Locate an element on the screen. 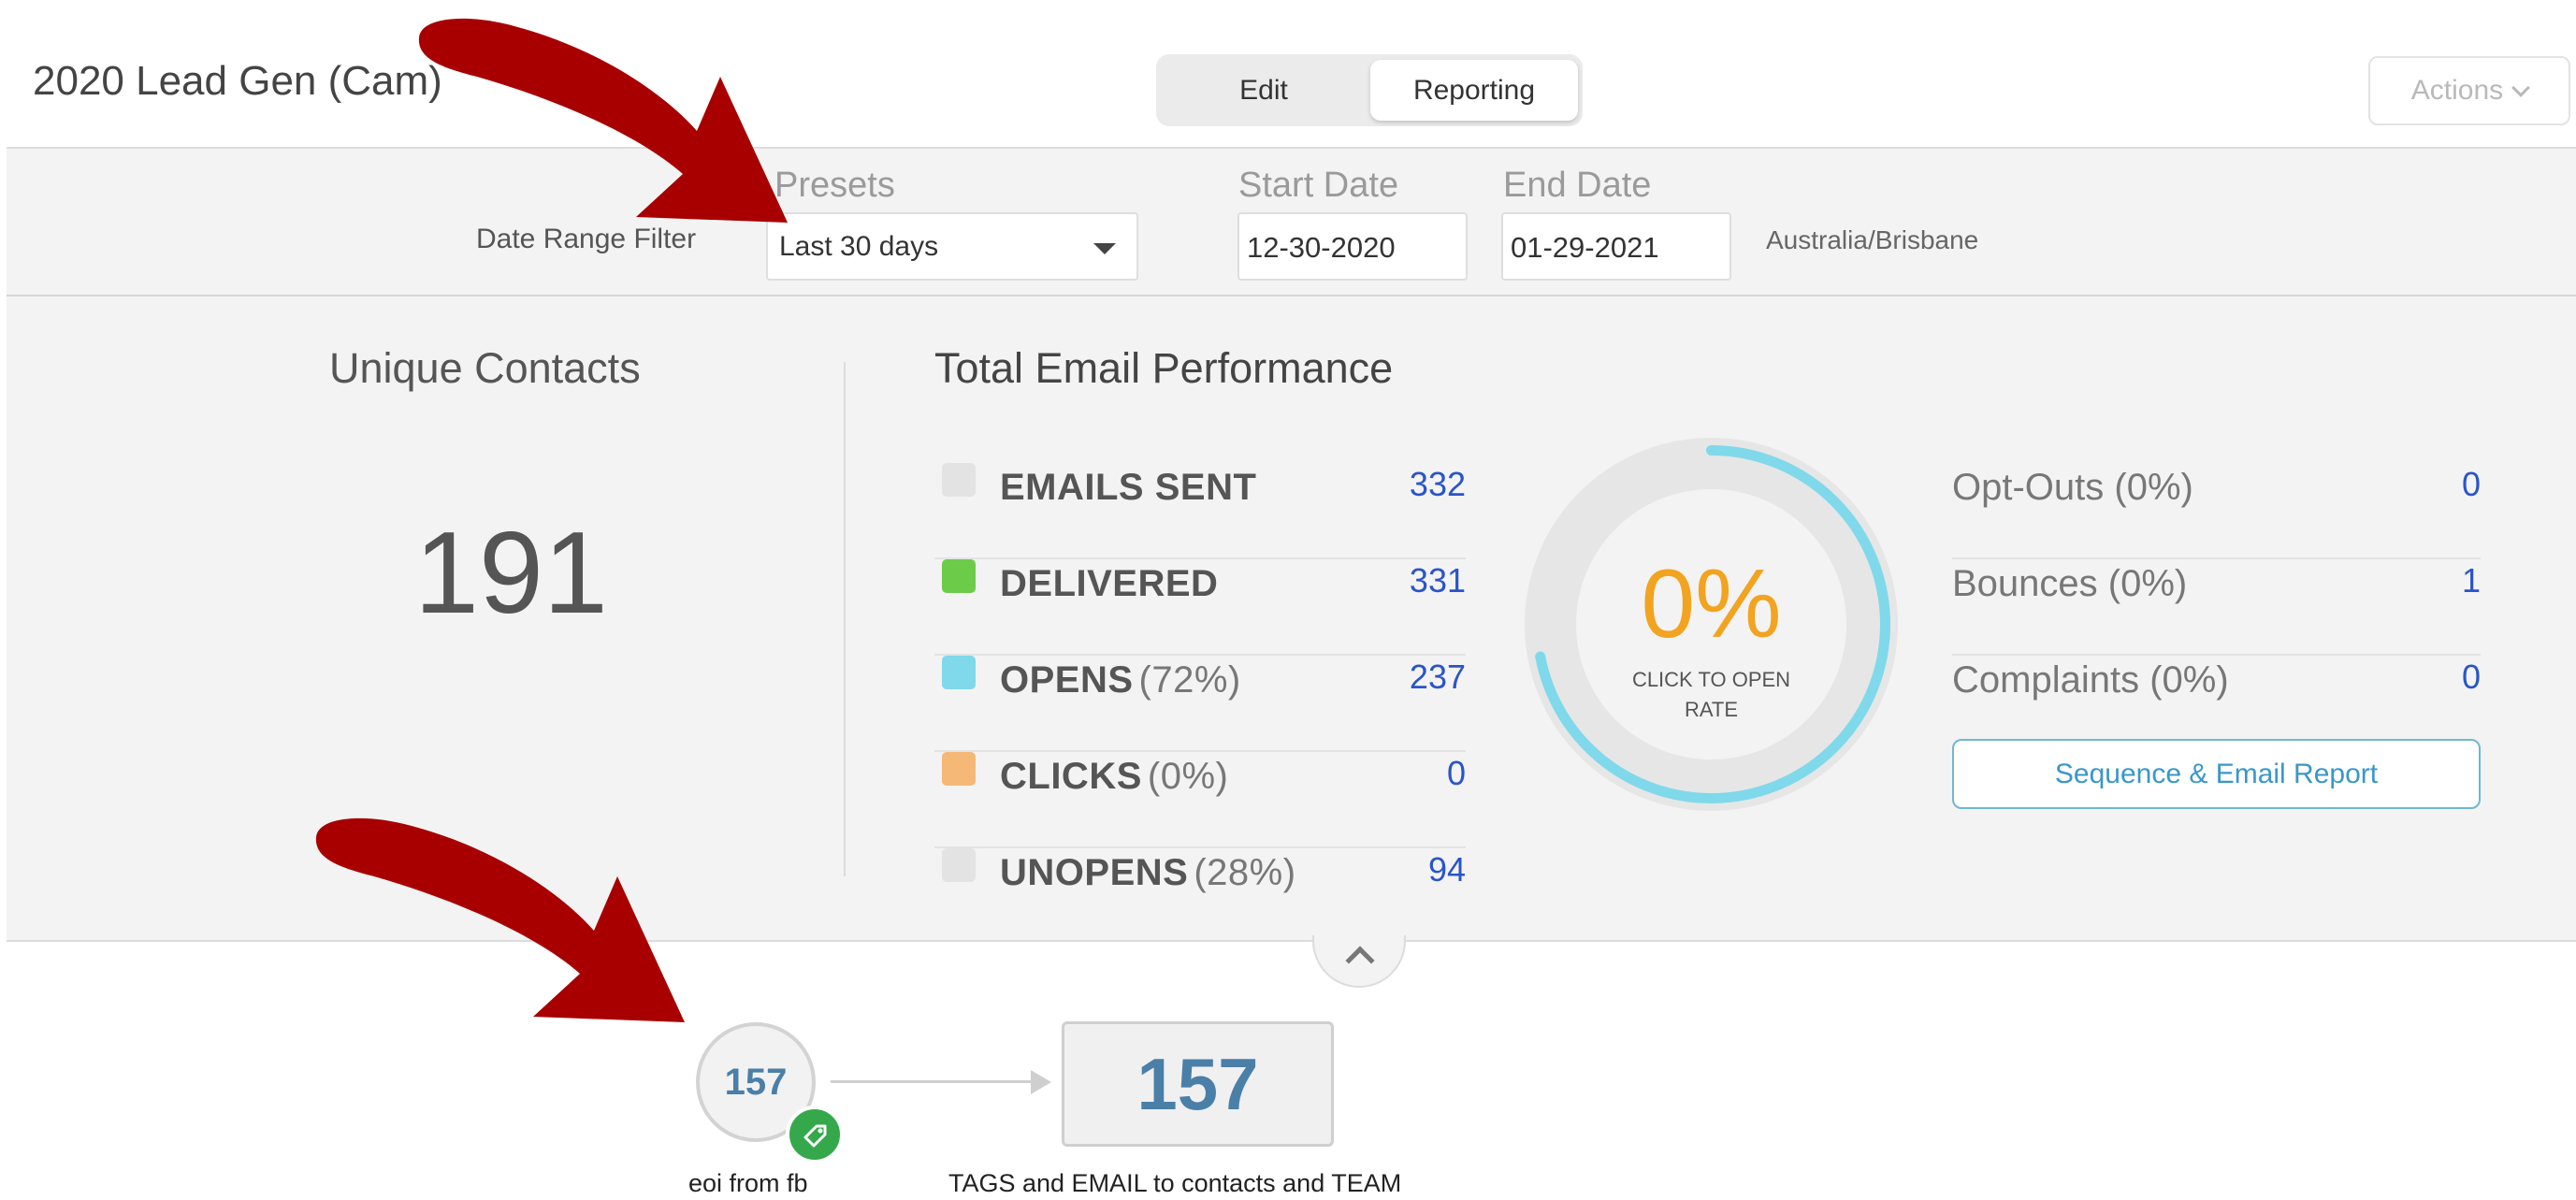  unique-contacts-title: Unique Contacts is located at coordinates (485, 368).